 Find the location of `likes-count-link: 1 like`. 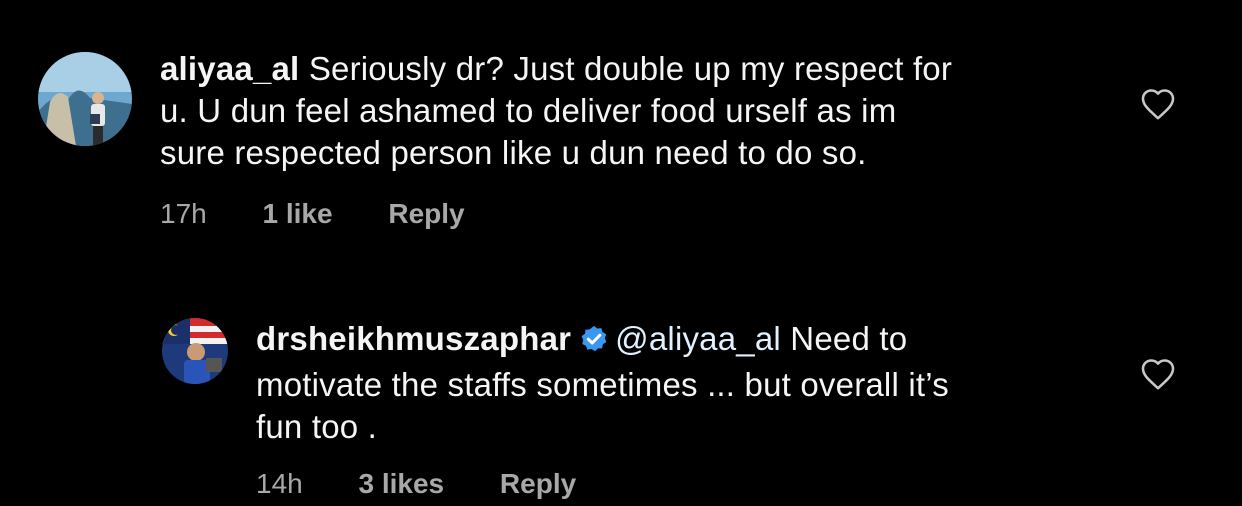

likes-count-link: 1 like is located at coordinates (298, 213).